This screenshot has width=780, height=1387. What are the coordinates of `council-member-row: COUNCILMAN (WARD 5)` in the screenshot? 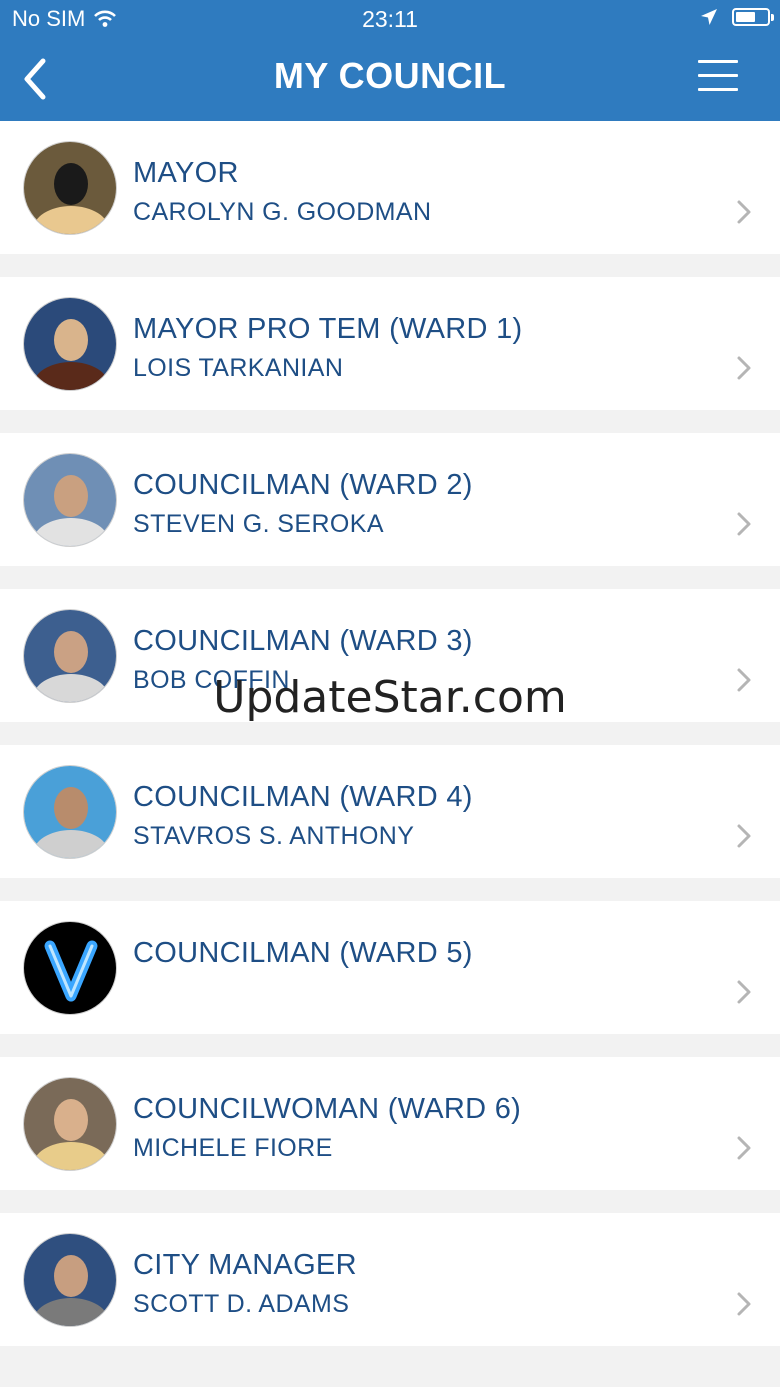 It's located at (390, 967).